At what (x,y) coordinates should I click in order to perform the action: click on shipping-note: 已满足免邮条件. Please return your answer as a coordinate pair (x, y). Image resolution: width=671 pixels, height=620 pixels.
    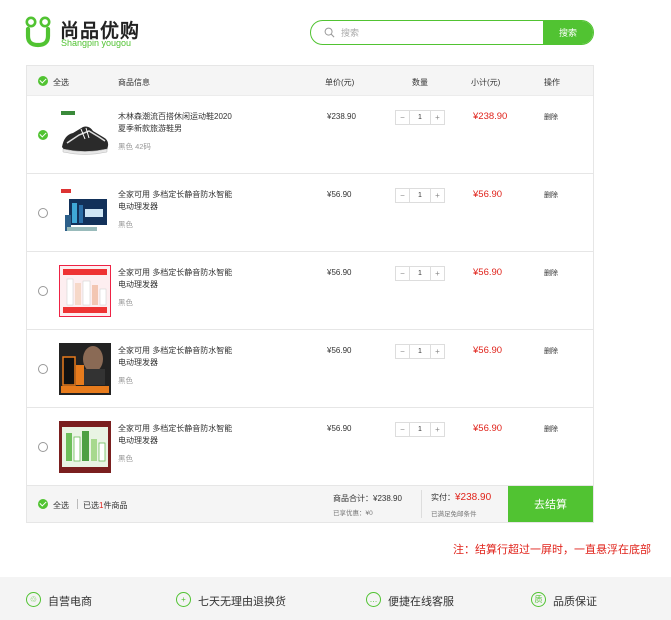
    Looking at the image, I should click on (454, 514).